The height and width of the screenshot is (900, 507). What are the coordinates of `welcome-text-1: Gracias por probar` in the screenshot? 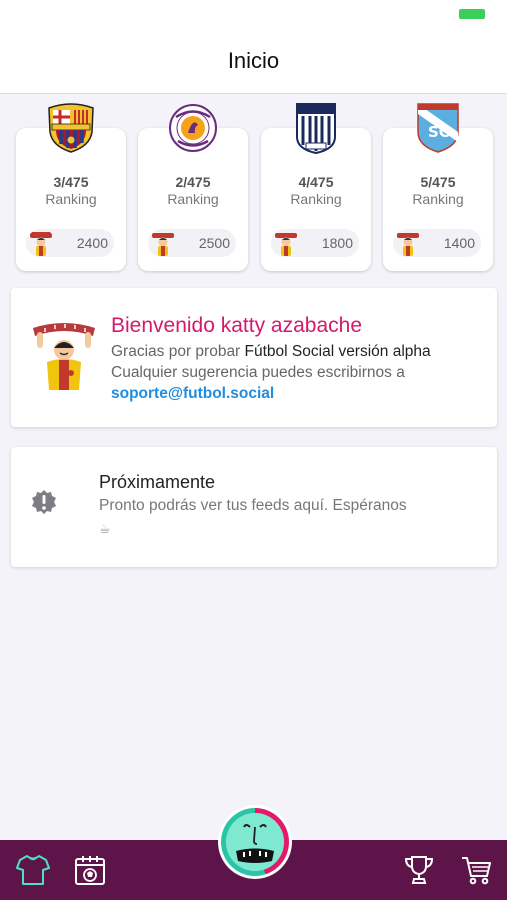 It's located at (178, 351).